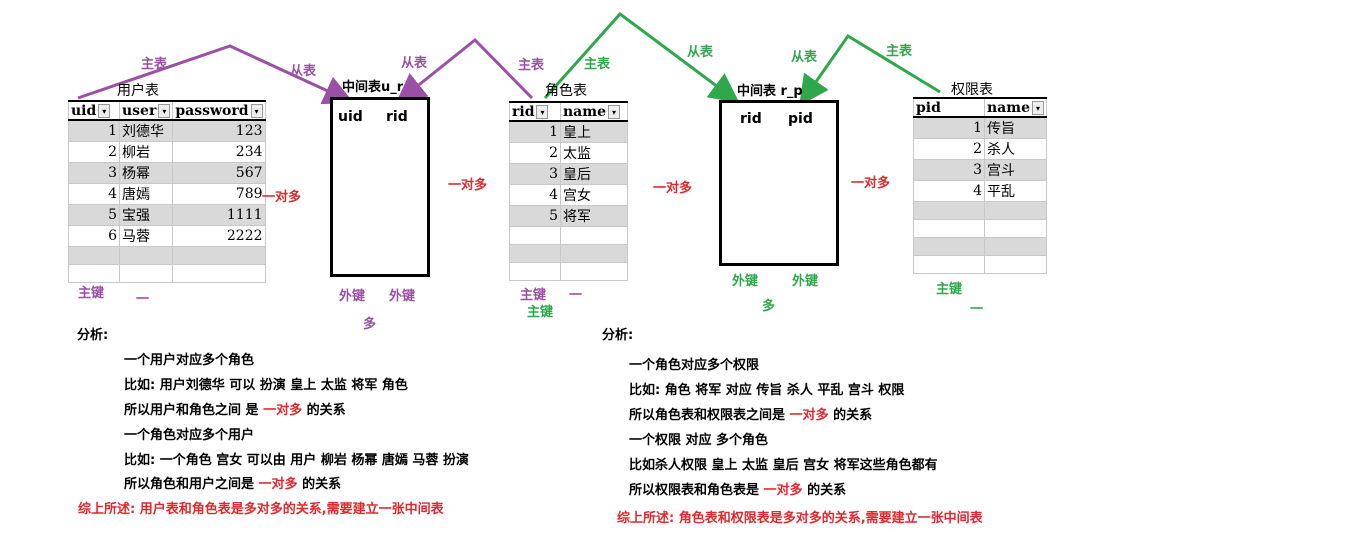  What do you see at coordinates (694, 365) in the screenshot?
I see `analysis-right-line-1: 一个角色对应多个权限` at bounding box center [694, 365].